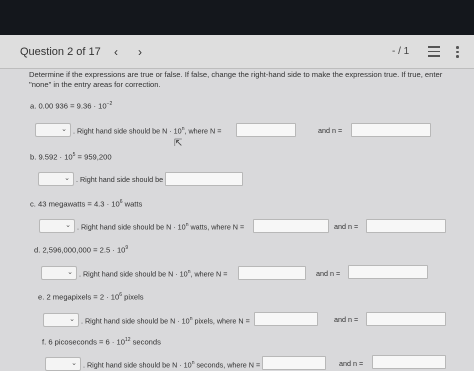 Image resolution: width=474 pixels, height=371 pixels. Describe the element at coordinates (346, 319) in the screenshot. I see `item-e-and-label: and n =` at that location.